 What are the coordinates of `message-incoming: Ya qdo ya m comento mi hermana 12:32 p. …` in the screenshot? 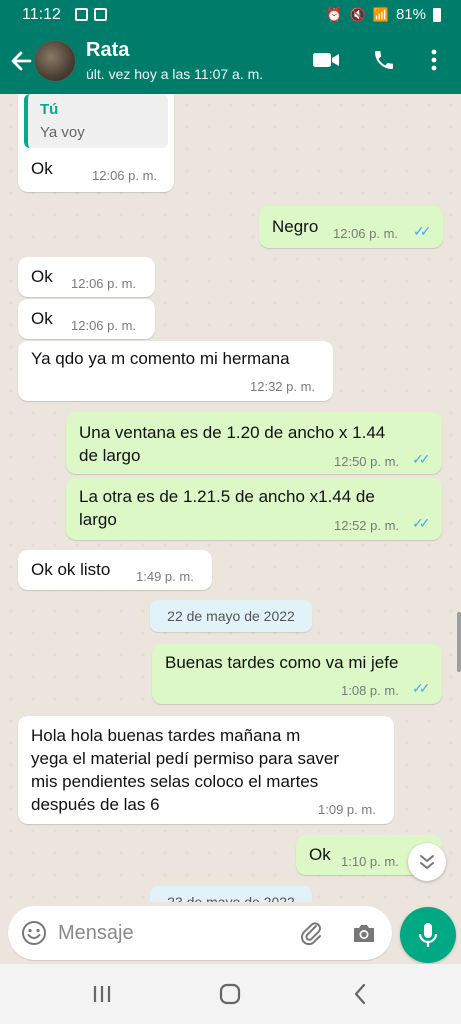 It's located at (175, 371).